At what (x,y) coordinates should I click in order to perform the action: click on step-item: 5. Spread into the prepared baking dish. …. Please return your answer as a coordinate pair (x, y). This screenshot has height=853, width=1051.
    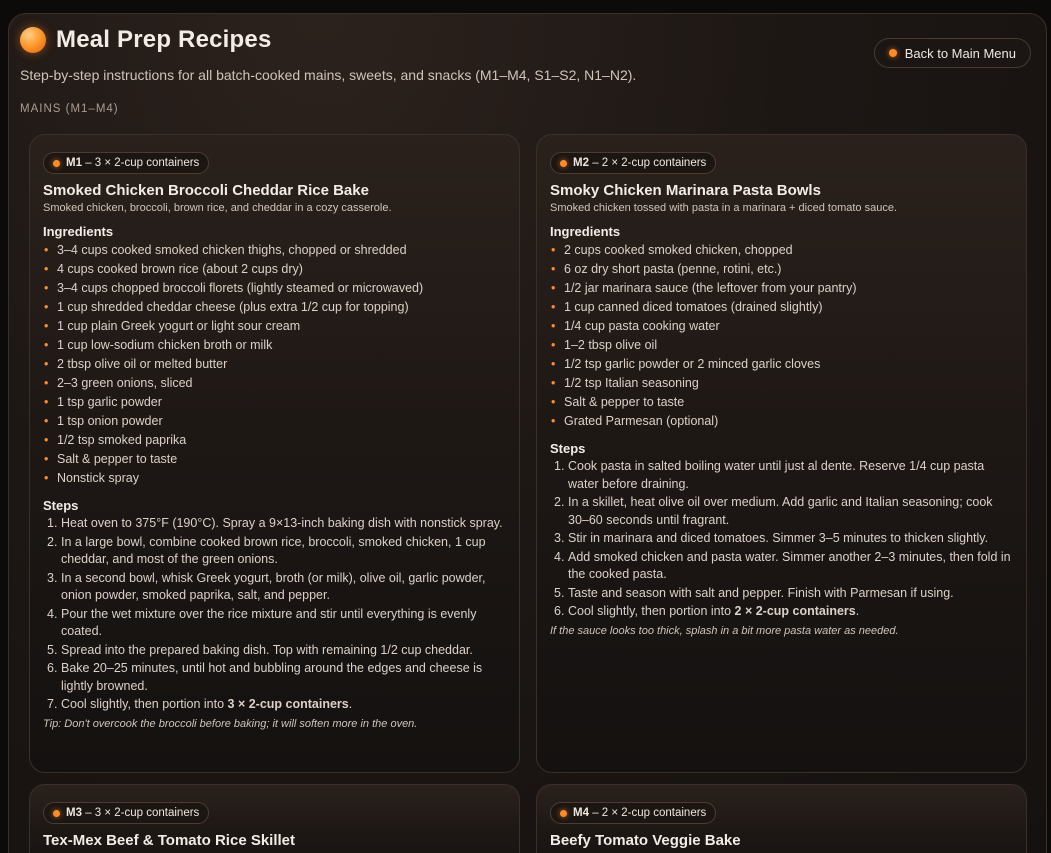
    Looking at the image, I should click on (274, 651).